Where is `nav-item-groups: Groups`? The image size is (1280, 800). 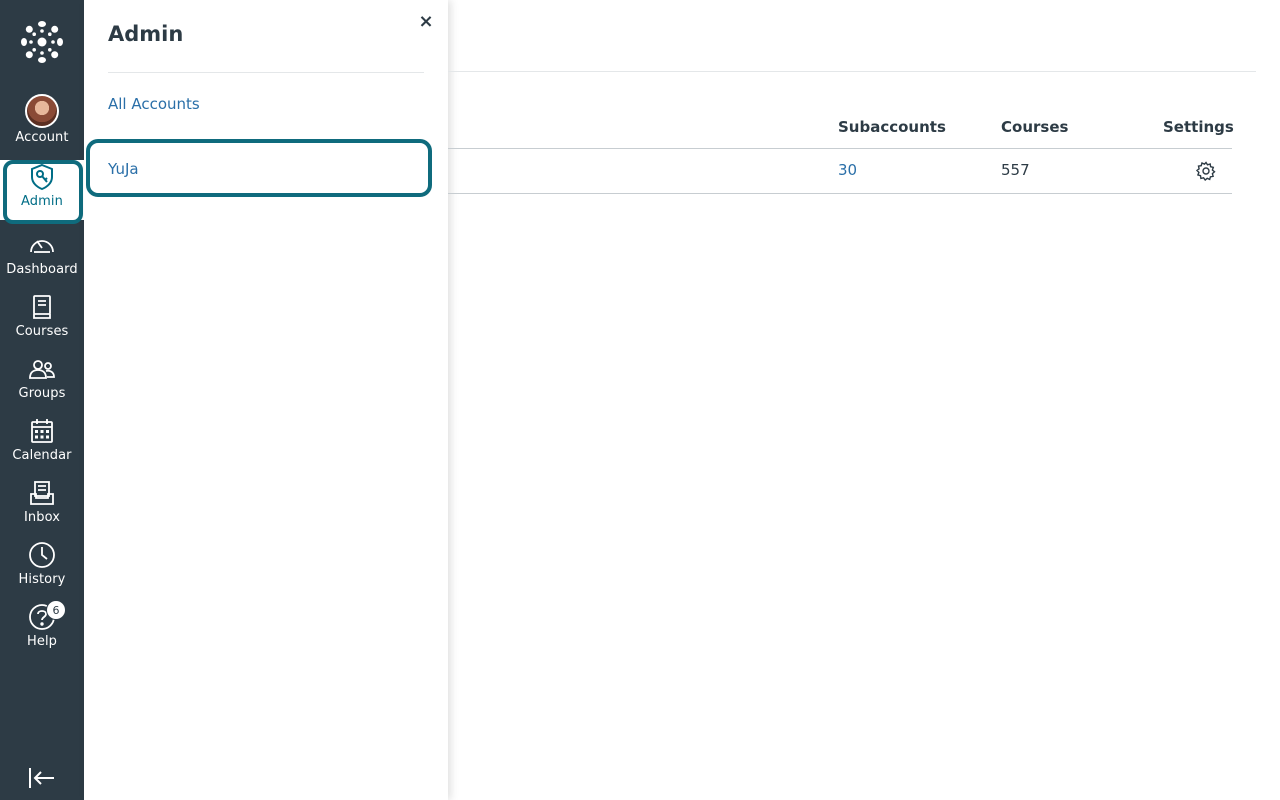
nav-item-groups: Groups is located at coordinates (42, 382).